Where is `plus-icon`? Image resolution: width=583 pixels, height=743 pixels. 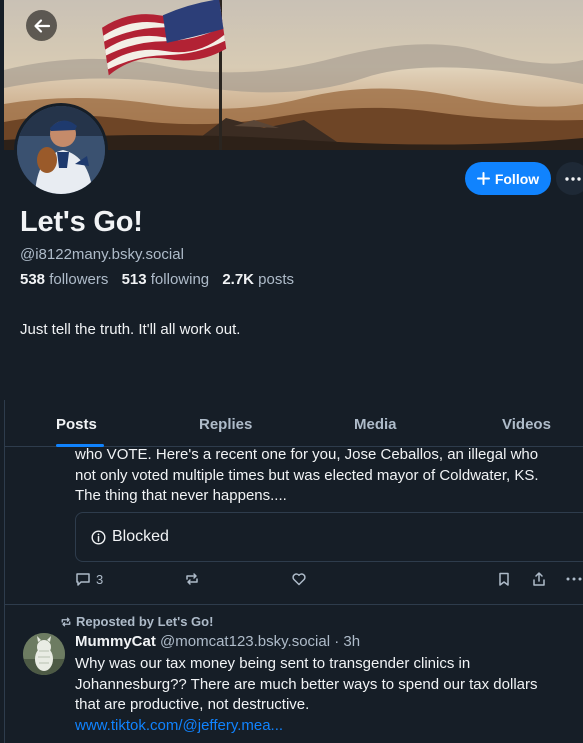 plus-icon is located at coordinates (483, 178).